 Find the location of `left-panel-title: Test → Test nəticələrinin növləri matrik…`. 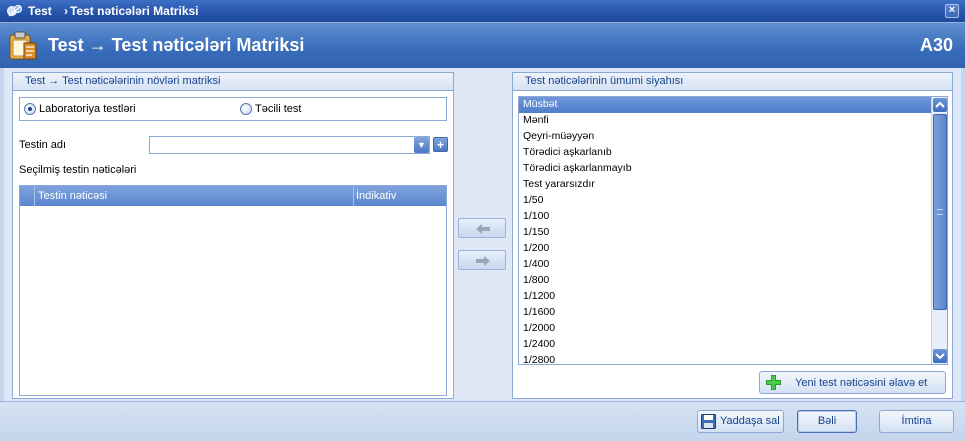

left-panel-title: Test → Test nəticələrinin növləri matrik… is located at coordinates (233, 82).